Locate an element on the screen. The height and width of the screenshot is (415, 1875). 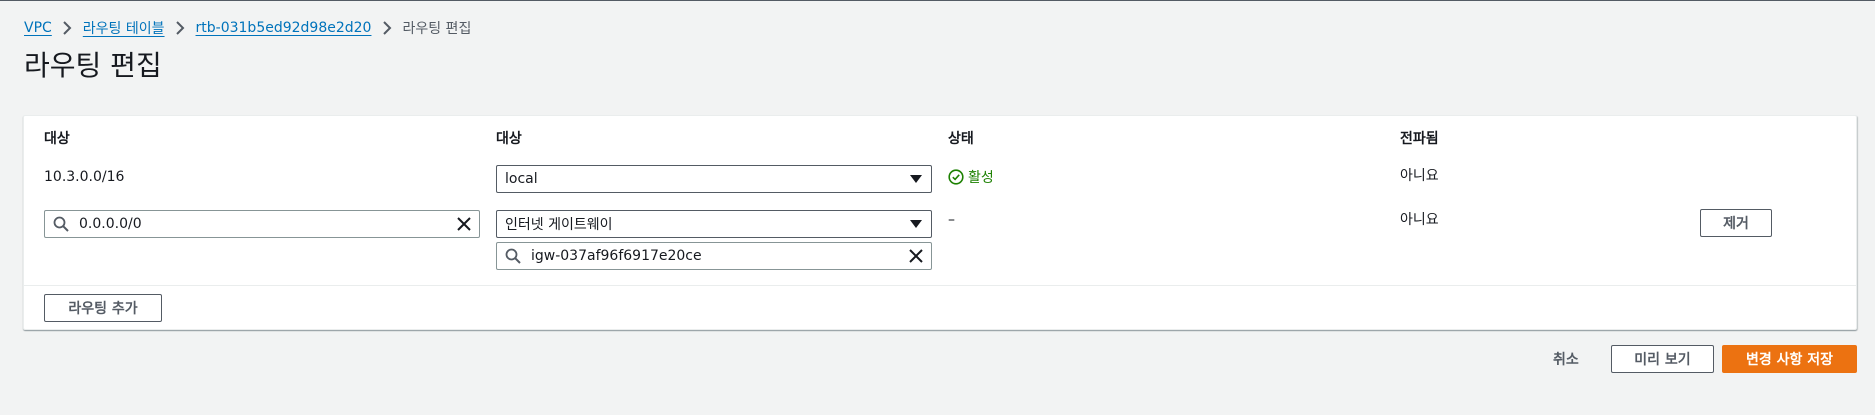
breadcrumb-vpc: VPC is located at coordinates (38, 28).